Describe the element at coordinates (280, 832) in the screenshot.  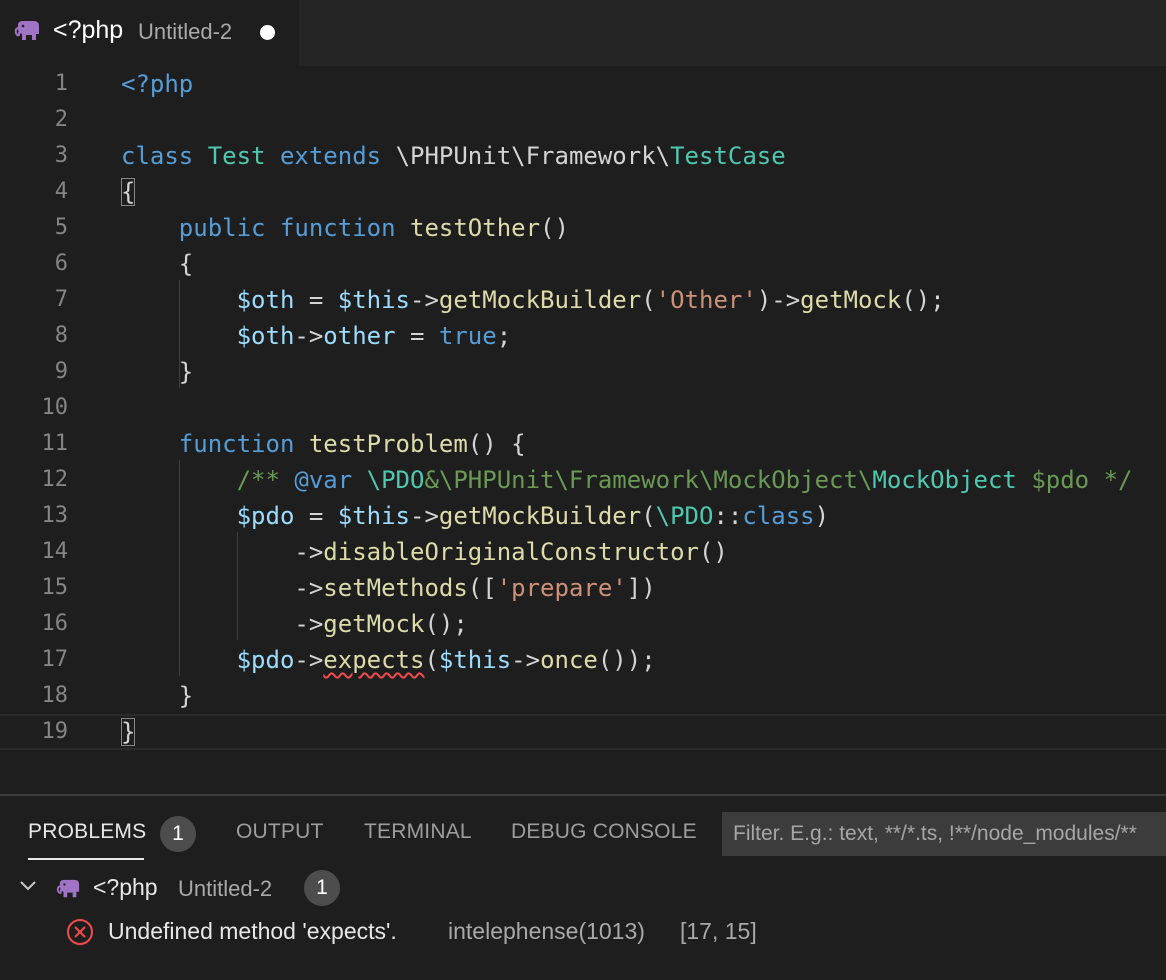
I see `tab-output: OUTPUT` at that location.